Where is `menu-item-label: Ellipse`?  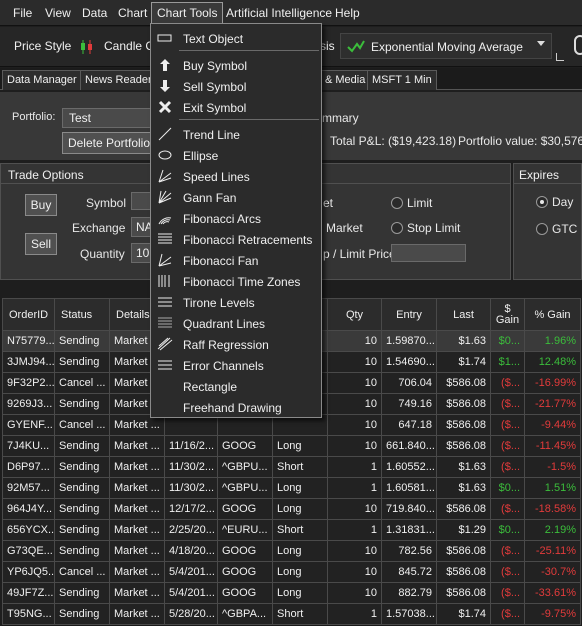
menu-item-label: Ellipse is located at coordinates (201, 156).